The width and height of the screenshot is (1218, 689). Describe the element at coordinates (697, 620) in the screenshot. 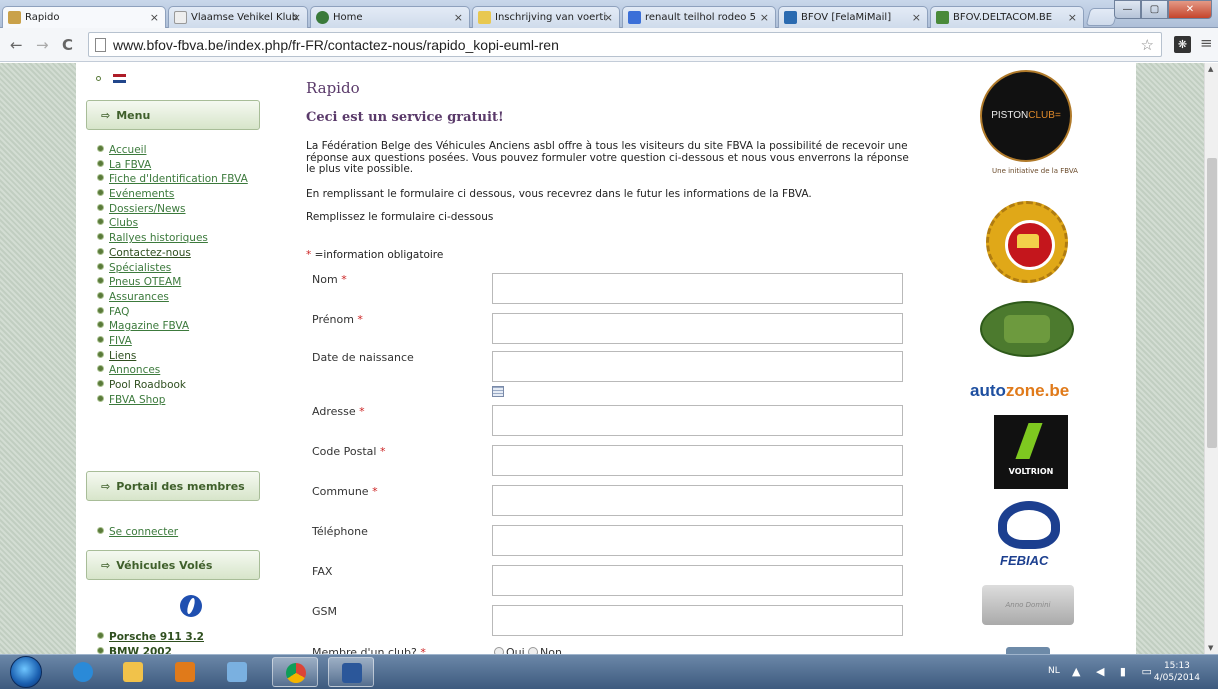

I see `gsm-input` at that location.